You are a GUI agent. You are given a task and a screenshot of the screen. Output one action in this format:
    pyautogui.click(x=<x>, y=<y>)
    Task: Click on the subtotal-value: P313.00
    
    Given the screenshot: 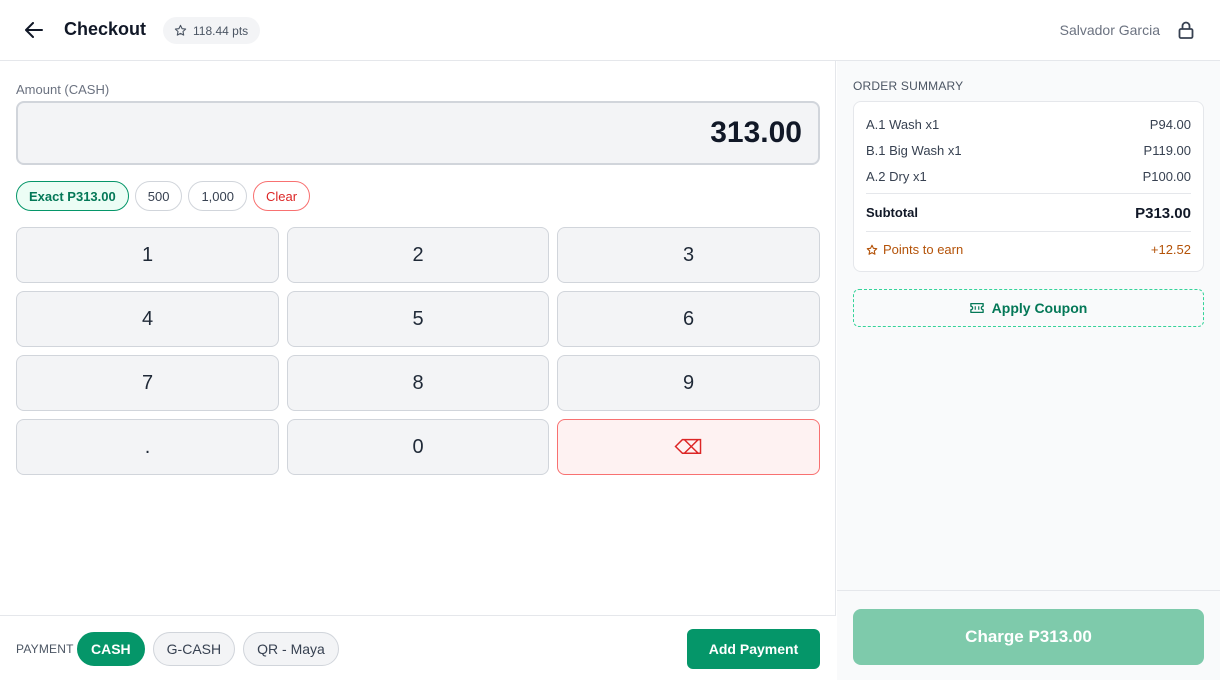 What is the action you would take?
    pyautogui.click(x=1163, y=213)
    